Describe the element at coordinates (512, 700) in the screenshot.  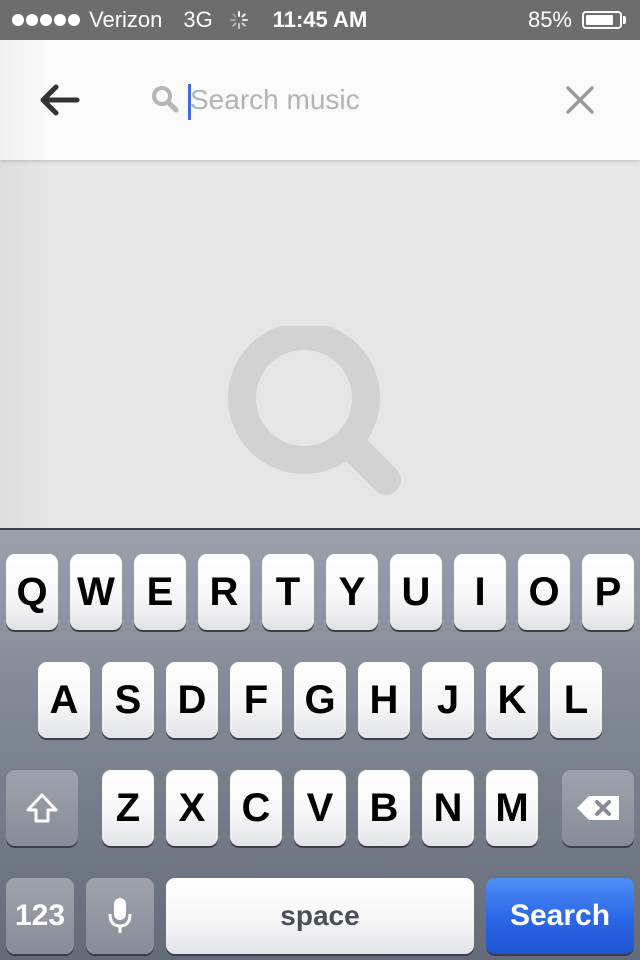
I see `key-k: K` at that location.